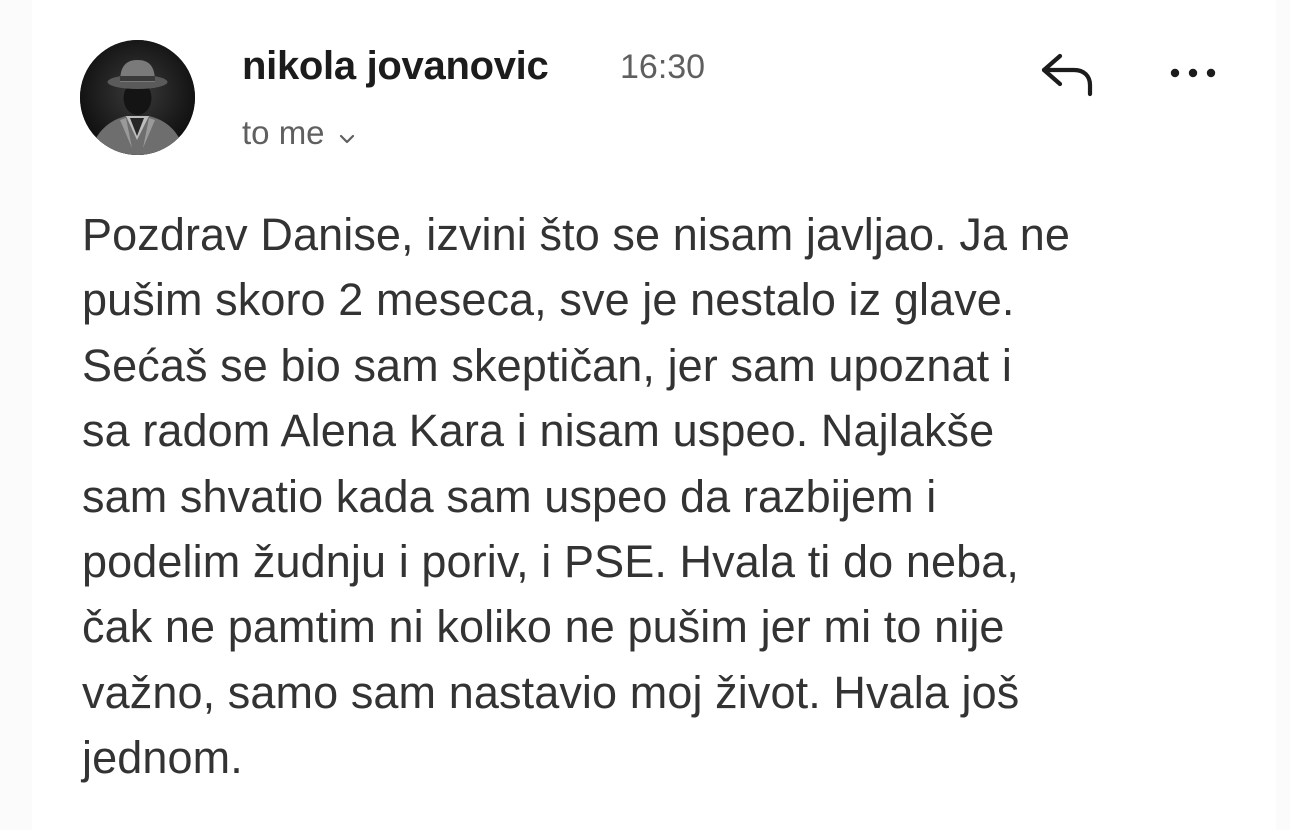 This screenshot has height=830, width=1290. I want to click on more-options-icon, so click(1193, 73).